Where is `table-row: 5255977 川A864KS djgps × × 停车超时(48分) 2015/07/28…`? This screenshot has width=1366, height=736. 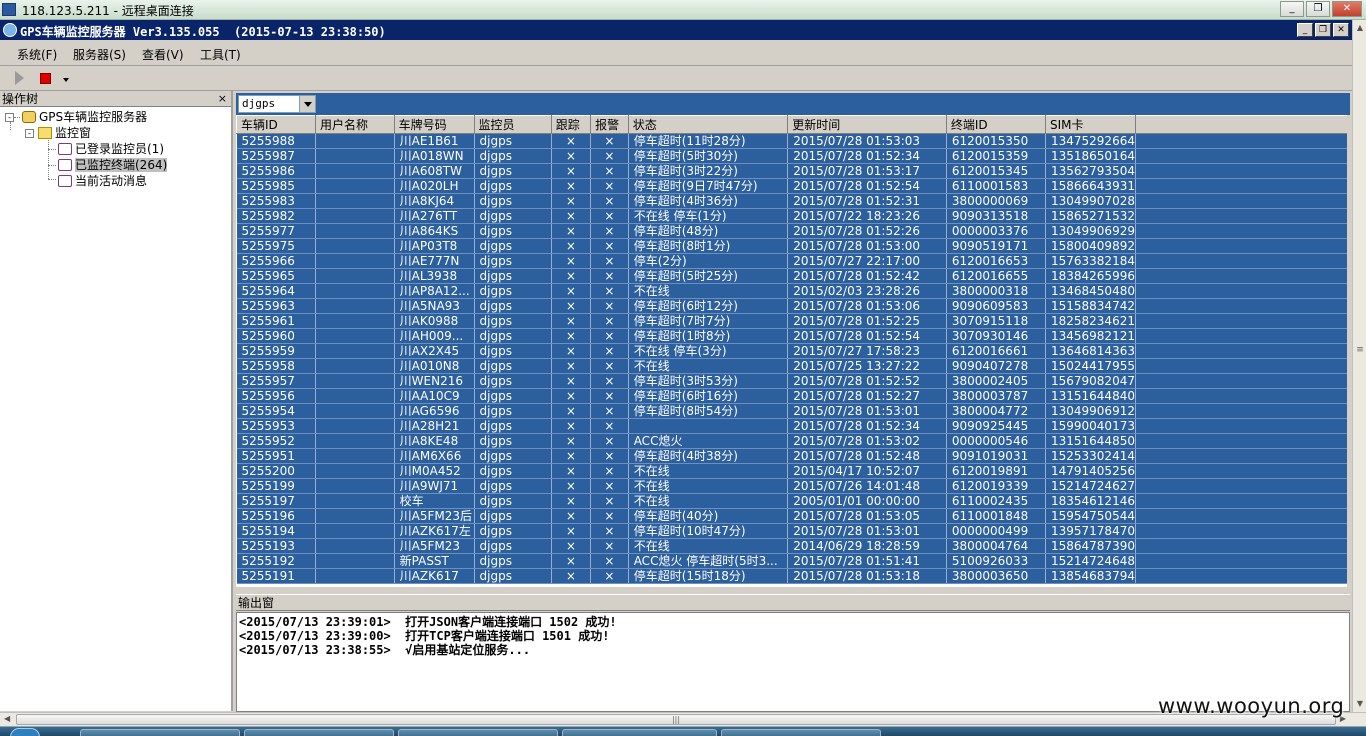
table-row: 5255977 川A864KS djgps × × 停车超时(48分) 2015/07/28… is located at coordinates (791, 231).